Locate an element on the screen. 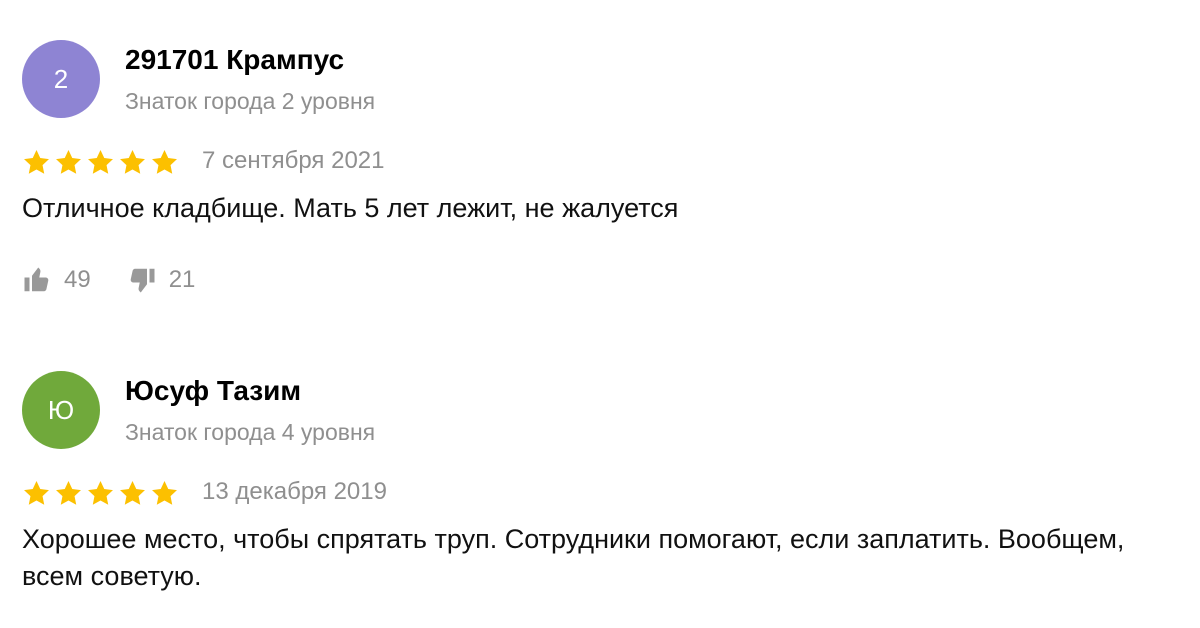  author-info: 291701 Крампус Знаток города 2 уровня is located at coordinates (250, 78).